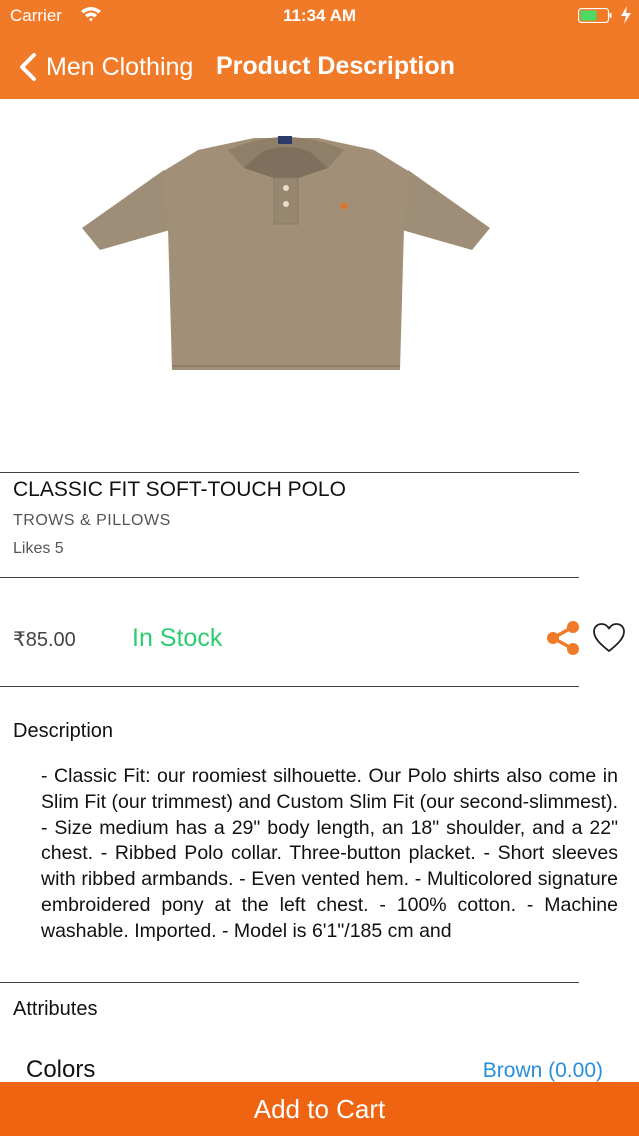 Image resolution: width=639 pixels, height=1136 pixels. Describe the element at coordinates (595, 15) in the screenshot. I see `battery-icon` at that location.